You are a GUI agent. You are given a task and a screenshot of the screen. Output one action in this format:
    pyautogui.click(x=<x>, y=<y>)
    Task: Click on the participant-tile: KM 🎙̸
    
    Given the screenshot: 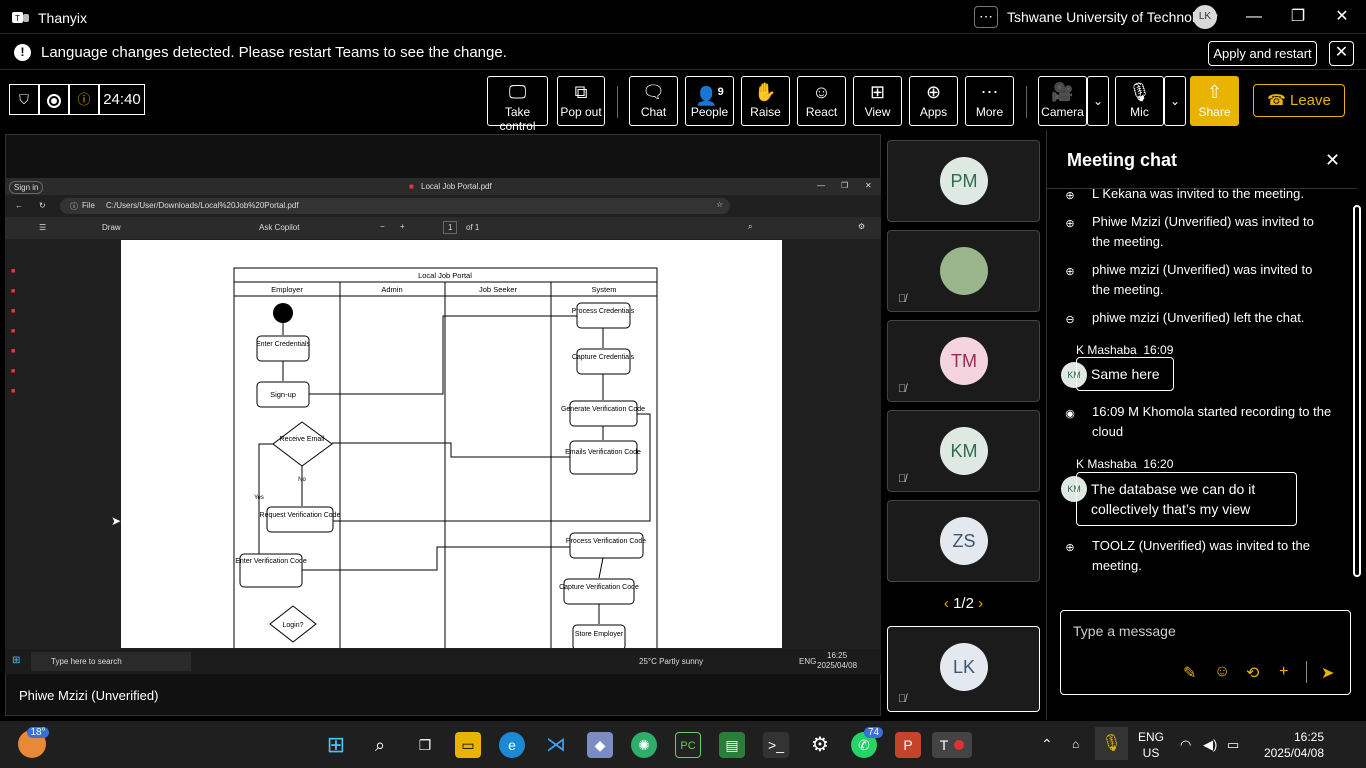 What is the action you would take?
    pyautogui.click(x=963, y=451)
    